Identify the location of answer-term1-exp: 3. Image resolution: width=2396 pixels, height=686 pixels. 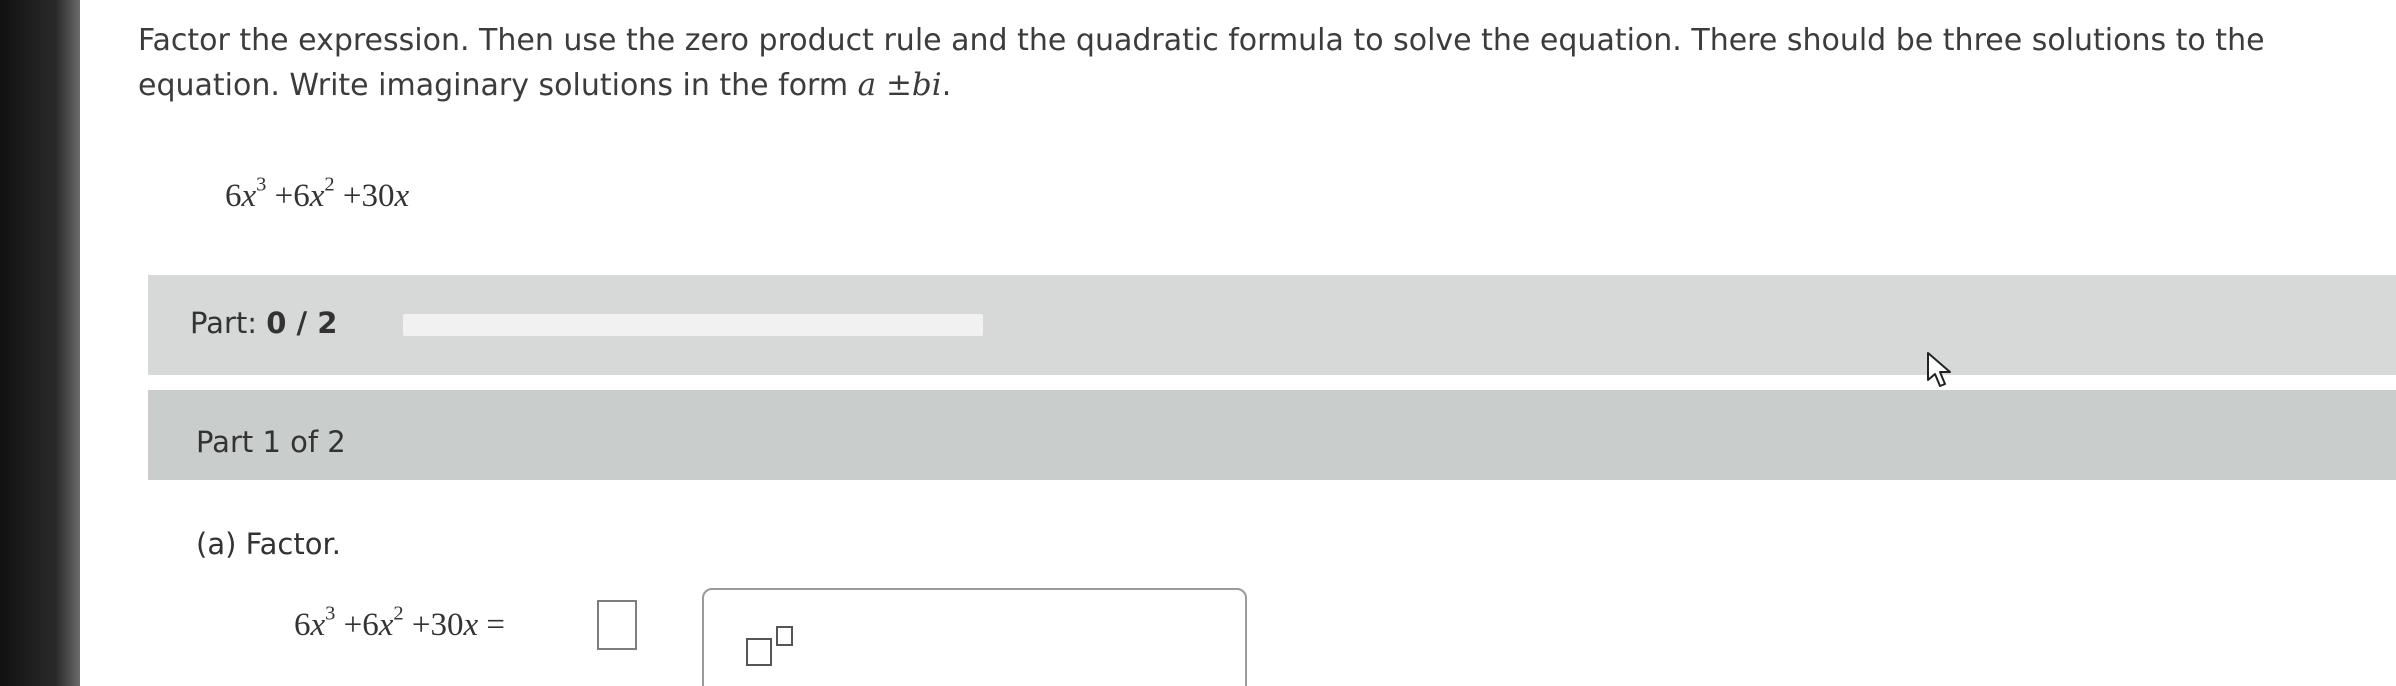
(330, 613).